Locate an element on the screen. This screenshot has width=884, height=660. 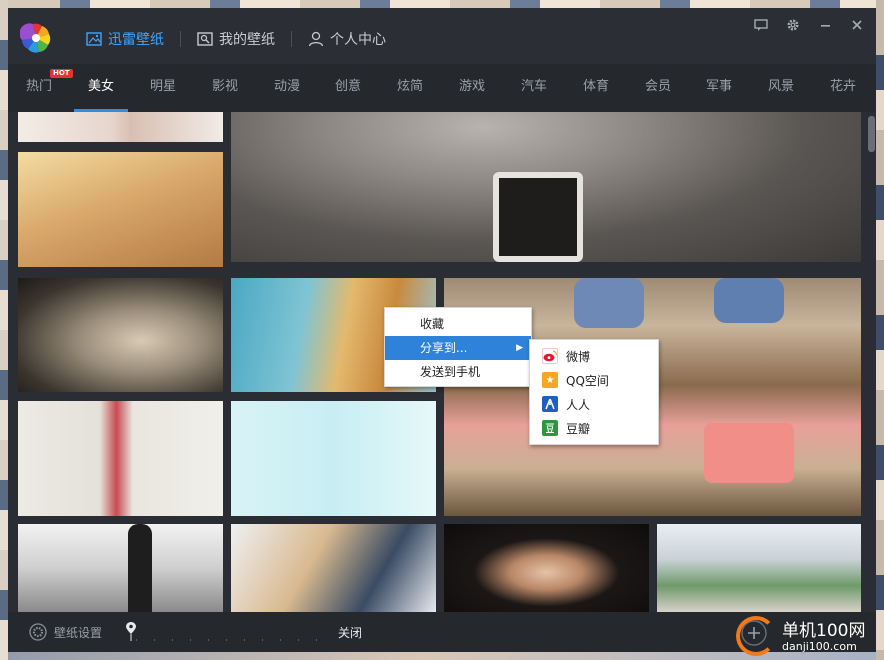
qzone-icon: ★ is located at coordinates (550, 380).